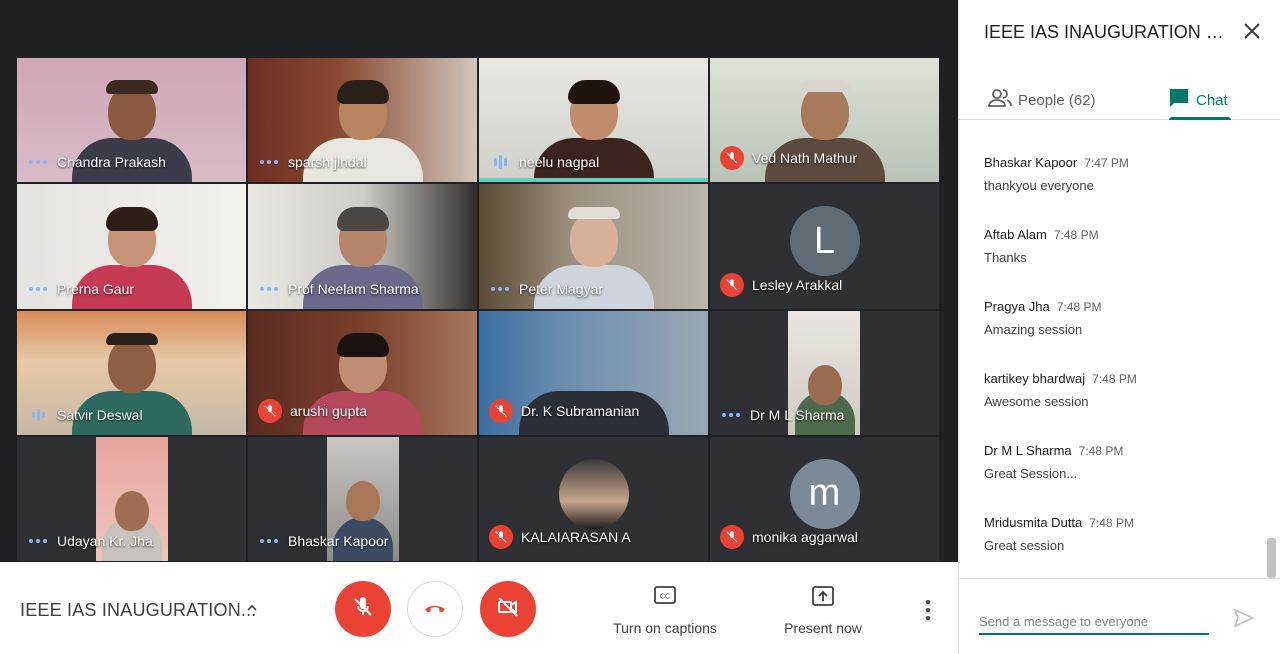 The width and height of the screenshot is (1280, 654). What do you see at coordinates (1028, 450) in the screenshot?
I see `message-sender: Dr M L Sharma` at bounding box center [1028, 450].